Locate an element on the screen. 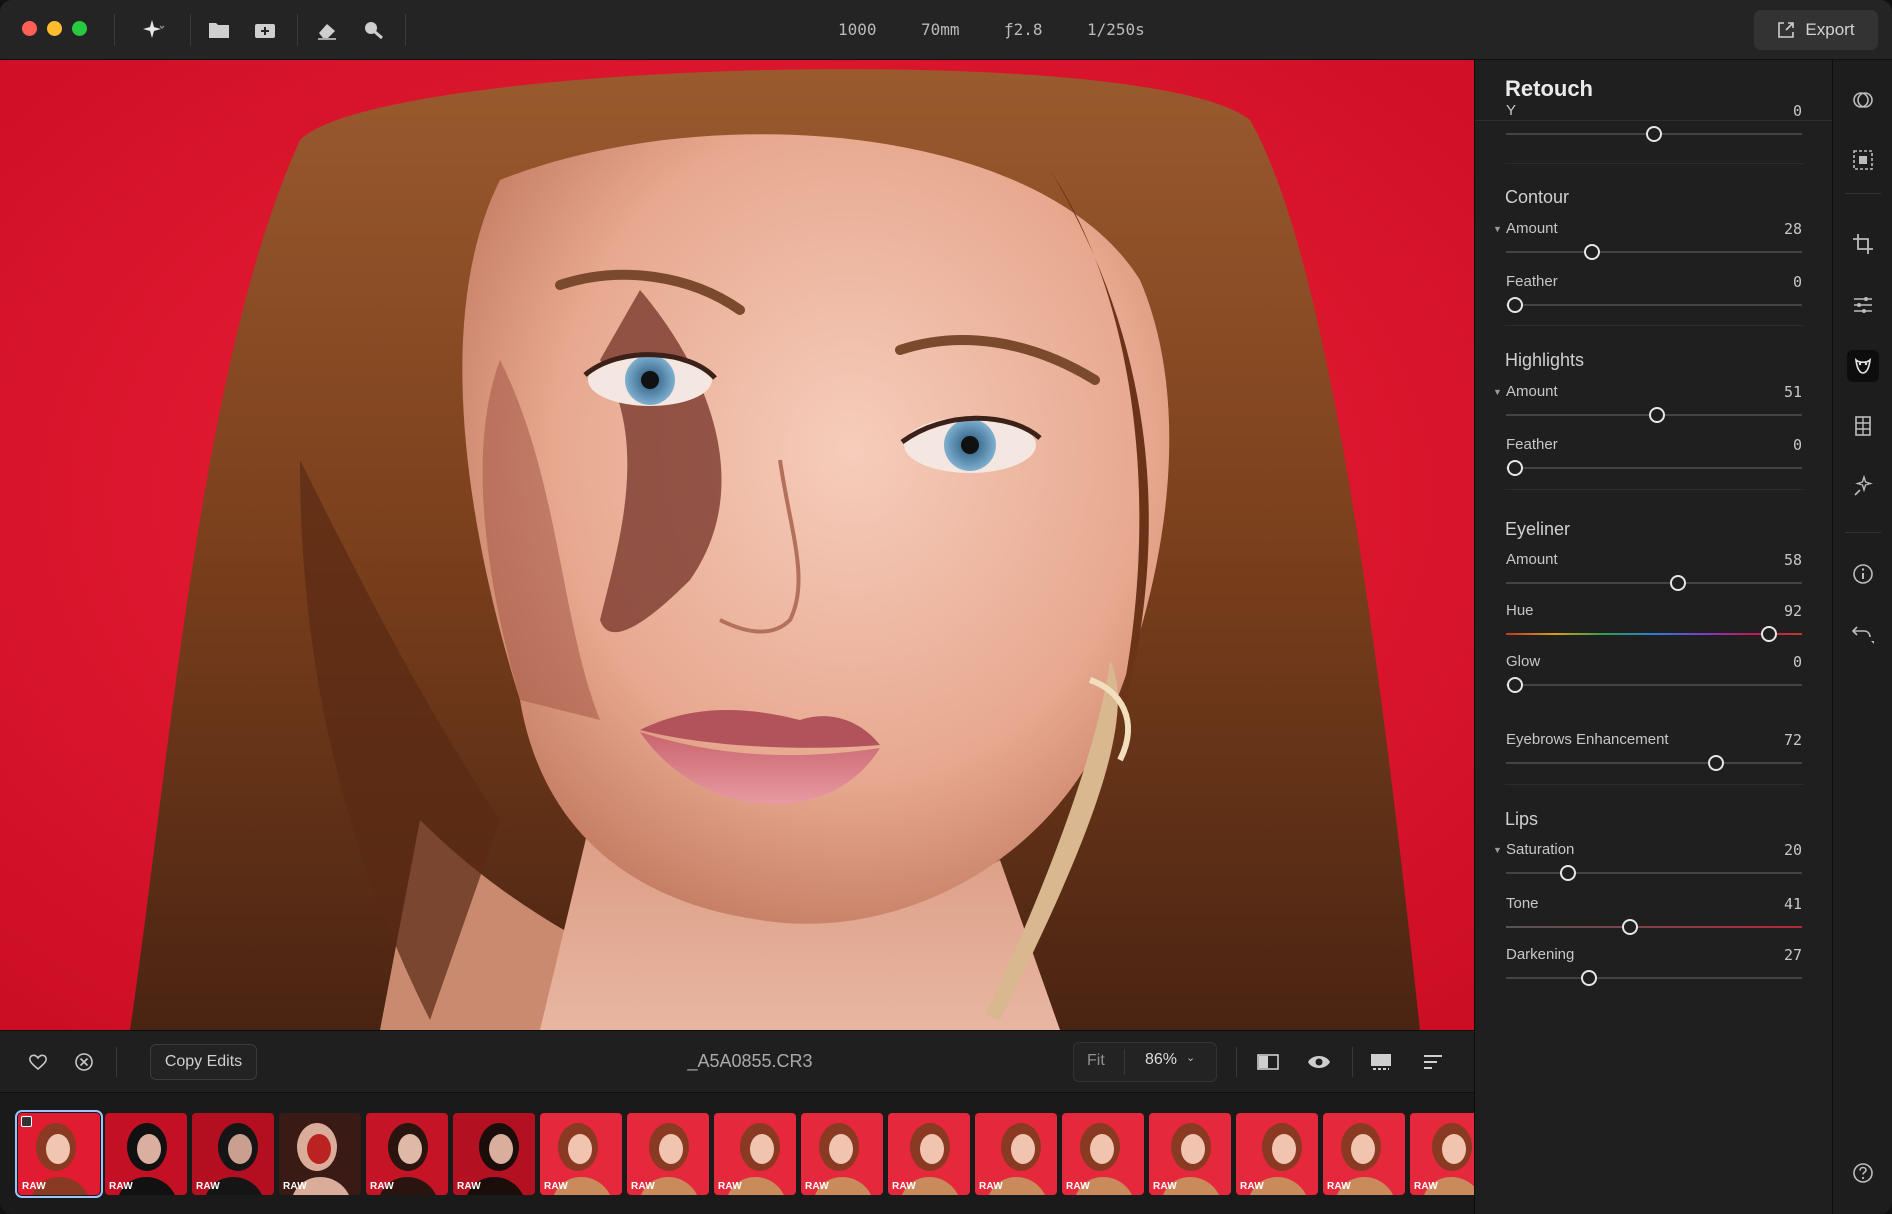  preview-toggle-button is located at coordinates (1319, 1062).